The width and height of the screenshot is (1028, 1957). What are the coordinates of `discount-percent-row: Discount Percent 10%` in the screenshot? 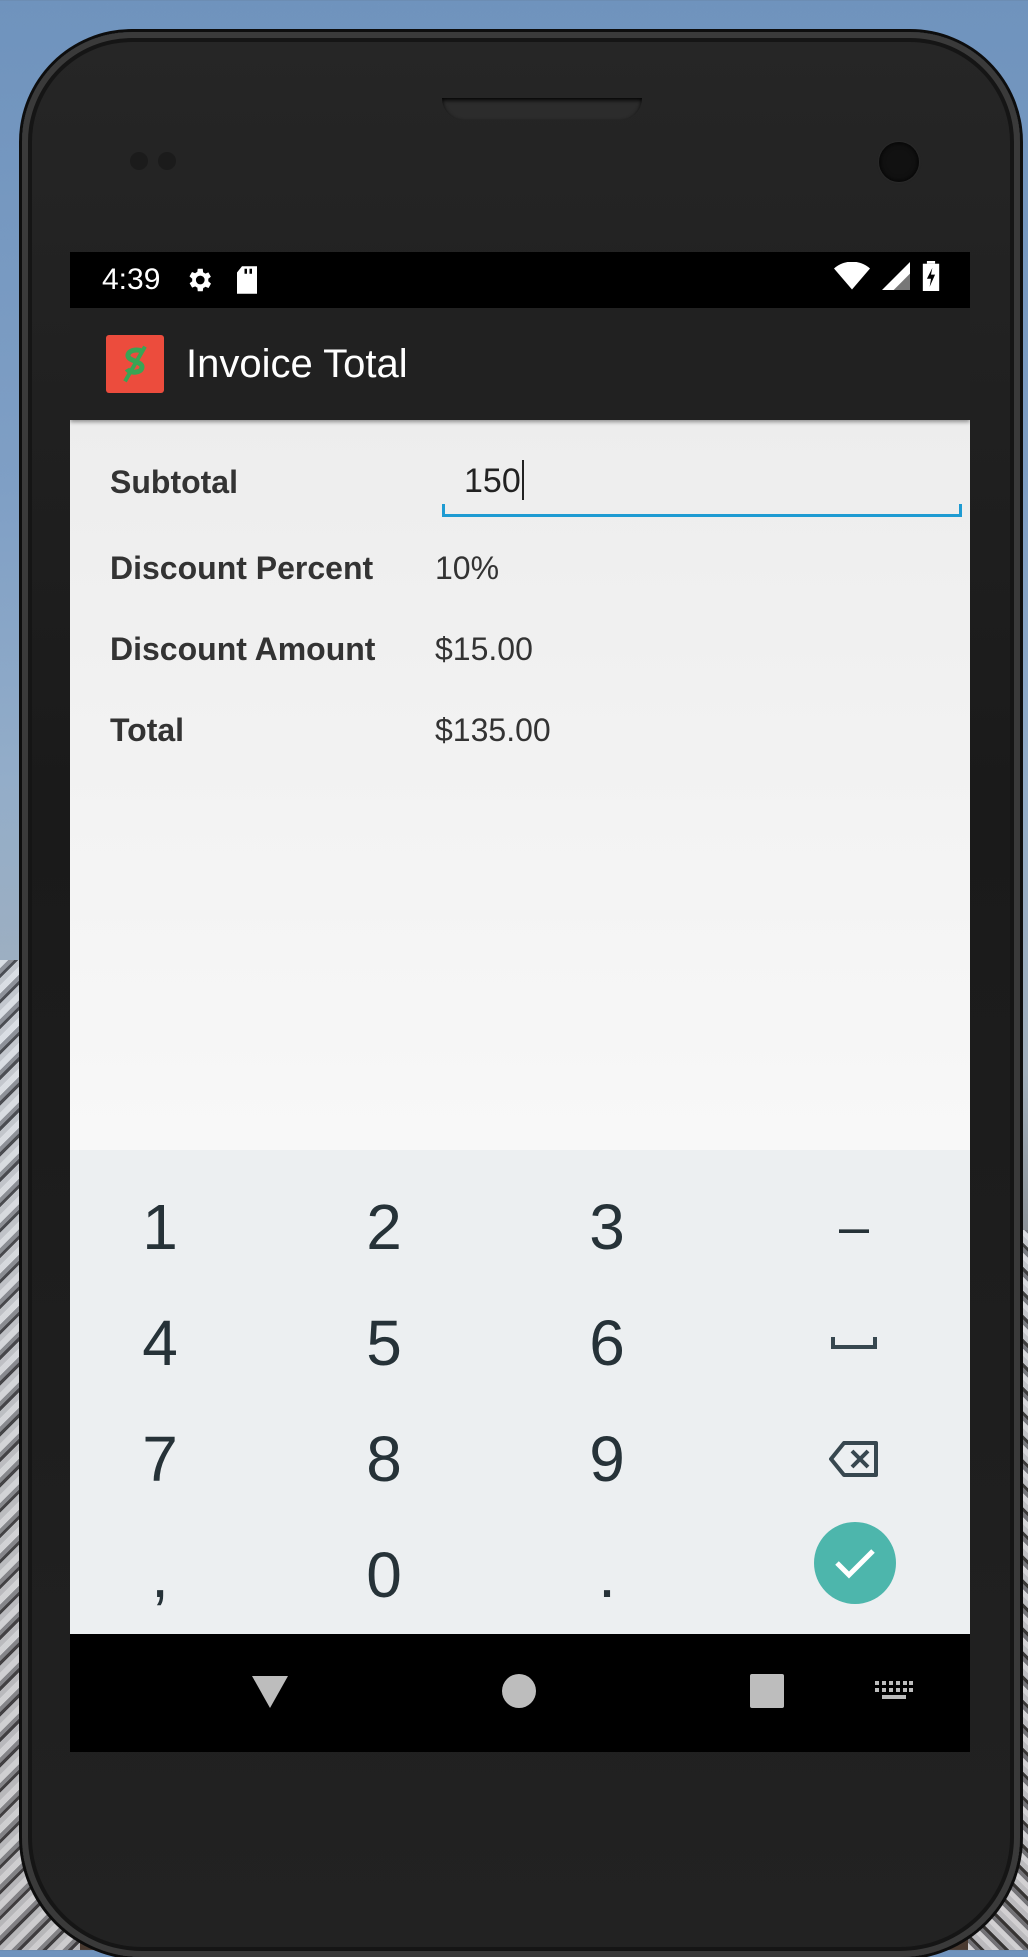 It's located at (304, 568).